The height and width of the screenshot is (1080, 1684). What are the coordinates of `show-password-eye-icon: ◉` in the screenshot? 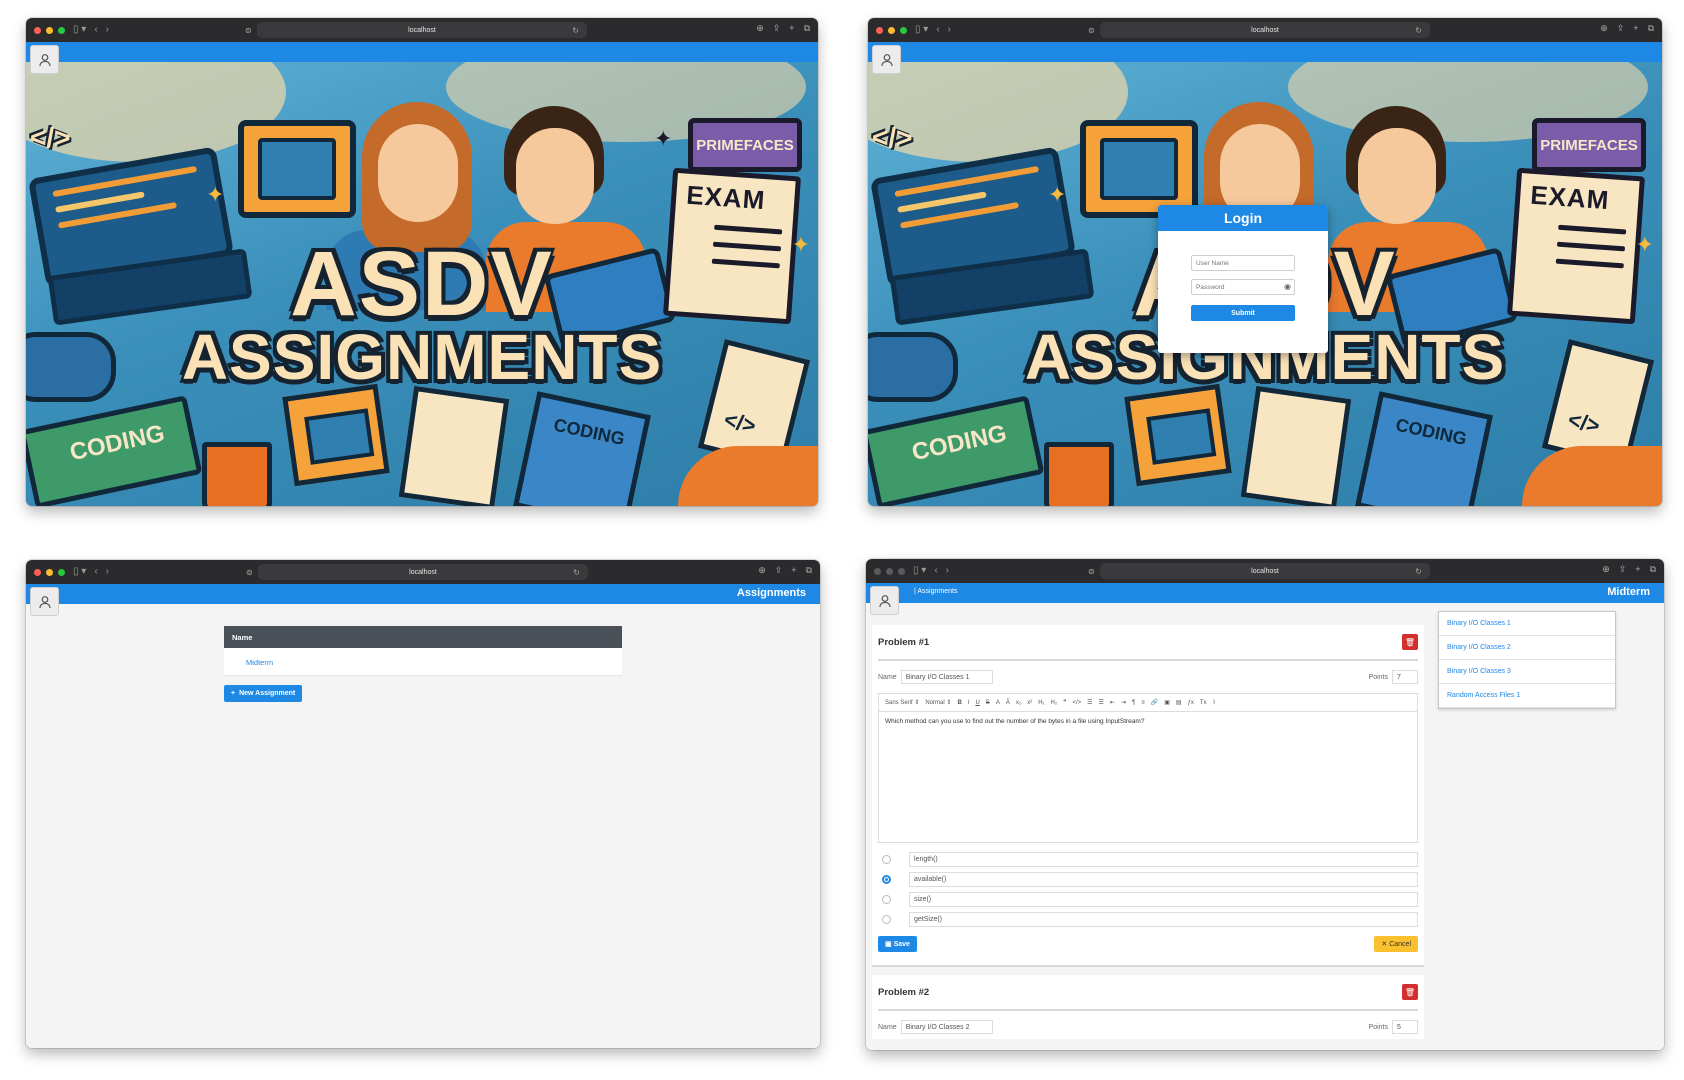 It's located at (1287, 286).